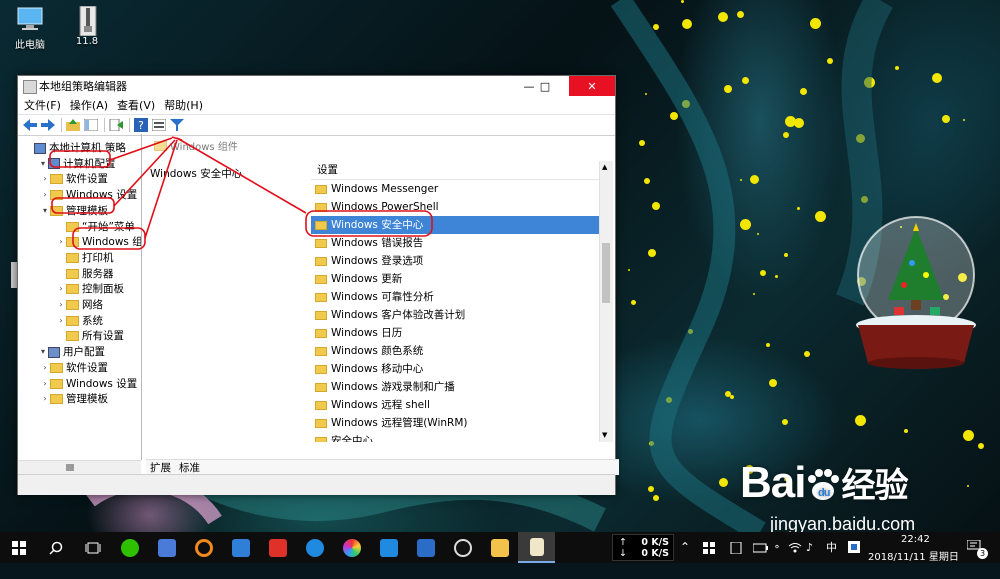 This screenshot has height=579, width=1000. What do you see at coordinates (655, 542) in the screenshot?
I see `upload-speed: 0 K/S` at bounding box center [655, 542].